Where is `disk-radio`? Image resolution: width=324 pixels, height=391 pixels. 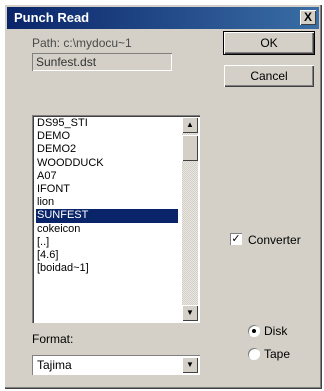 disk-radio is located at coordinates (254, 331).